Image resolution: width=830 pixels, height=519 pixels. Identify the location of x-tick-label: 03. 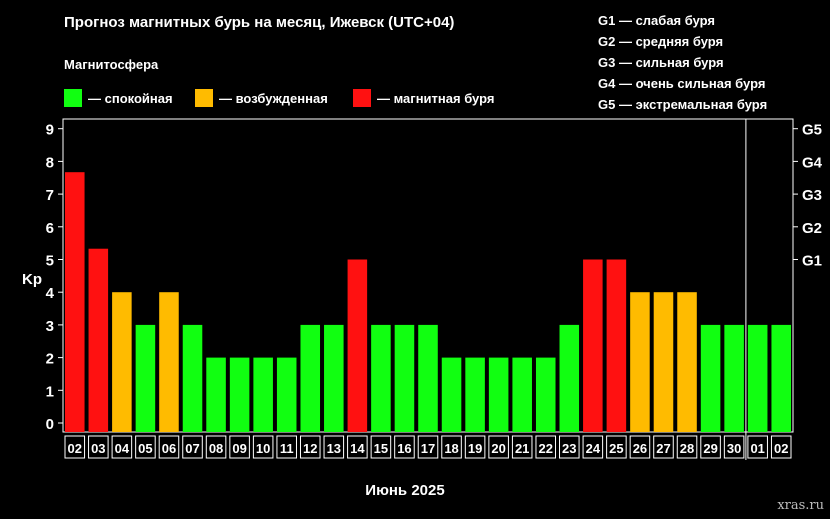
(98, 448).